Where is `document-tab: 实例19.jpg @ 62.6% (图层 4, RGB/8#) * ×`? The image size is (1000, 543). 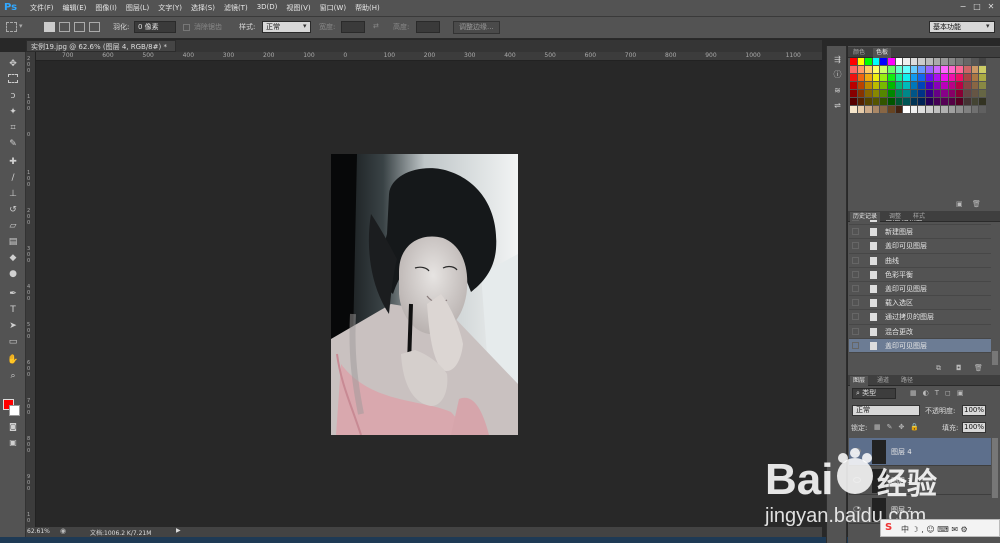 document-tab: 实例19.jpg @ 62.6% (图层 4, RGB/8#) * × is located at coordinates (101, 51).